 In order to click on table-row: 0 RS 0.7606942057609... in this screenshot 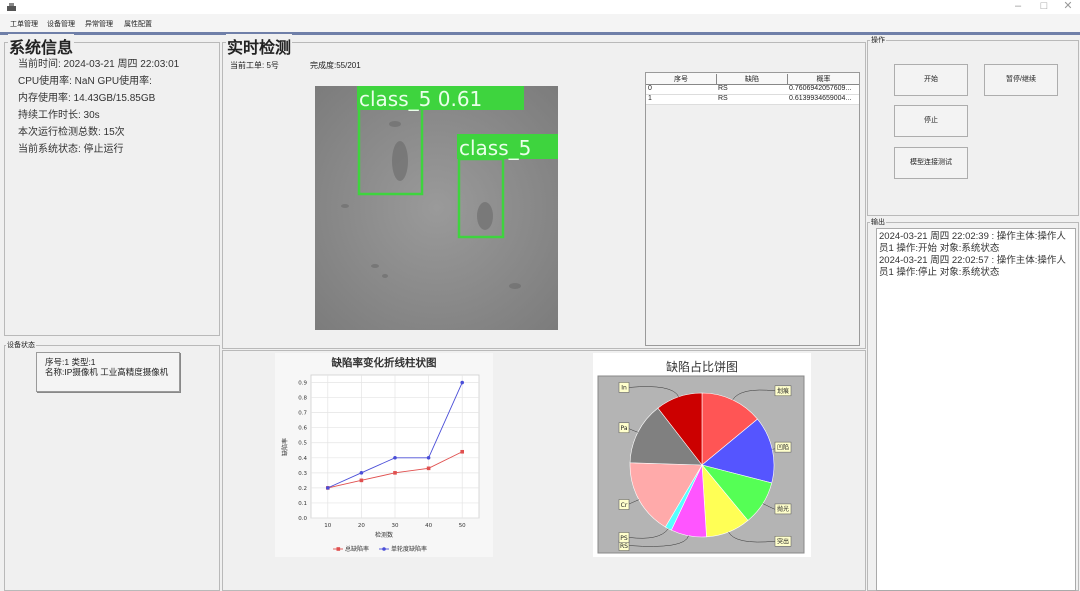, I will do `click(752, 90)`.